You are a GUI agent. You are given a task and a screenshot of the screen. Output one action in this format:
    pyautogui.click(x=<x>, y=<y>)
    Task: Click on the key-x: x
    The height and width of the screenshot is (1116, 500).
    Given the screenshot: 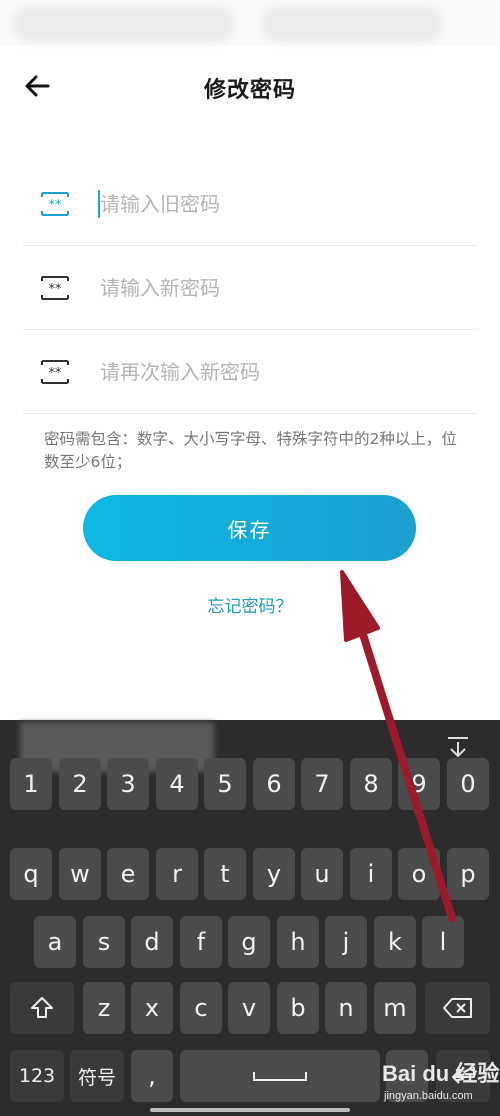 What is the action you would take?
    pyautogui.click(x=152, y=1008)
    